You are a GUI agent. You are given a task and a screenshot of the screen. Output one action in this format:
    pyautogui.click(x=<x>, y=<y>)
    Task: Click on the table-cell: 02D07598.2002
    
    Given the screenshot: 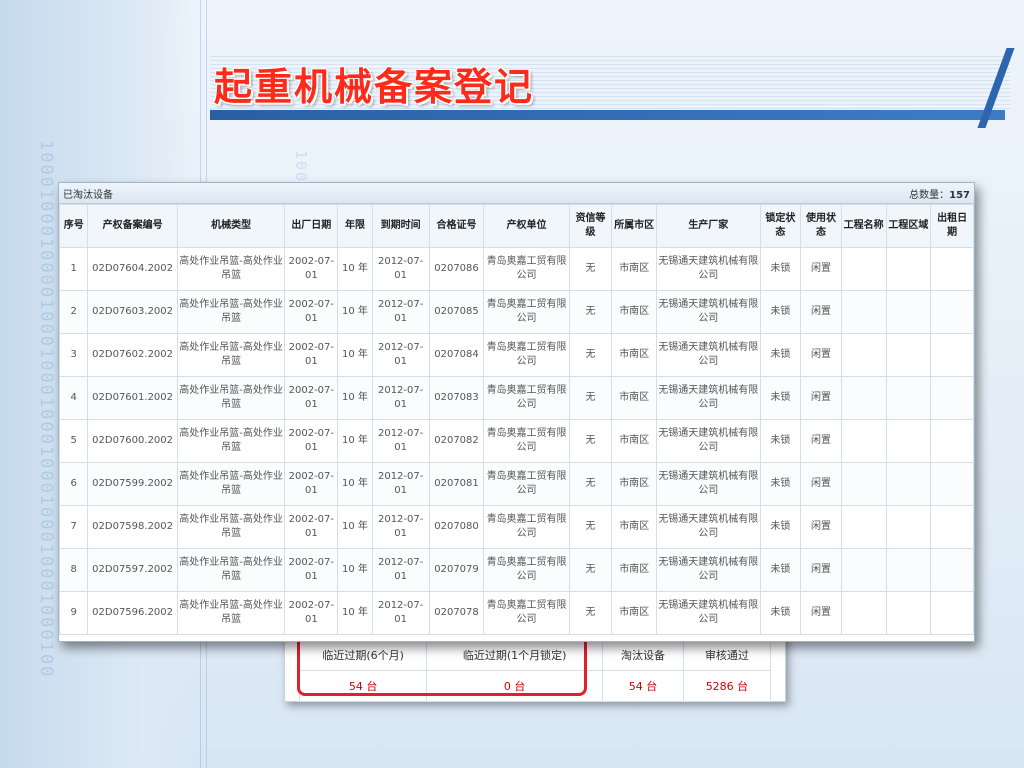 What is the action you would take?
    pyautogui.click(x=132, y=527)
    